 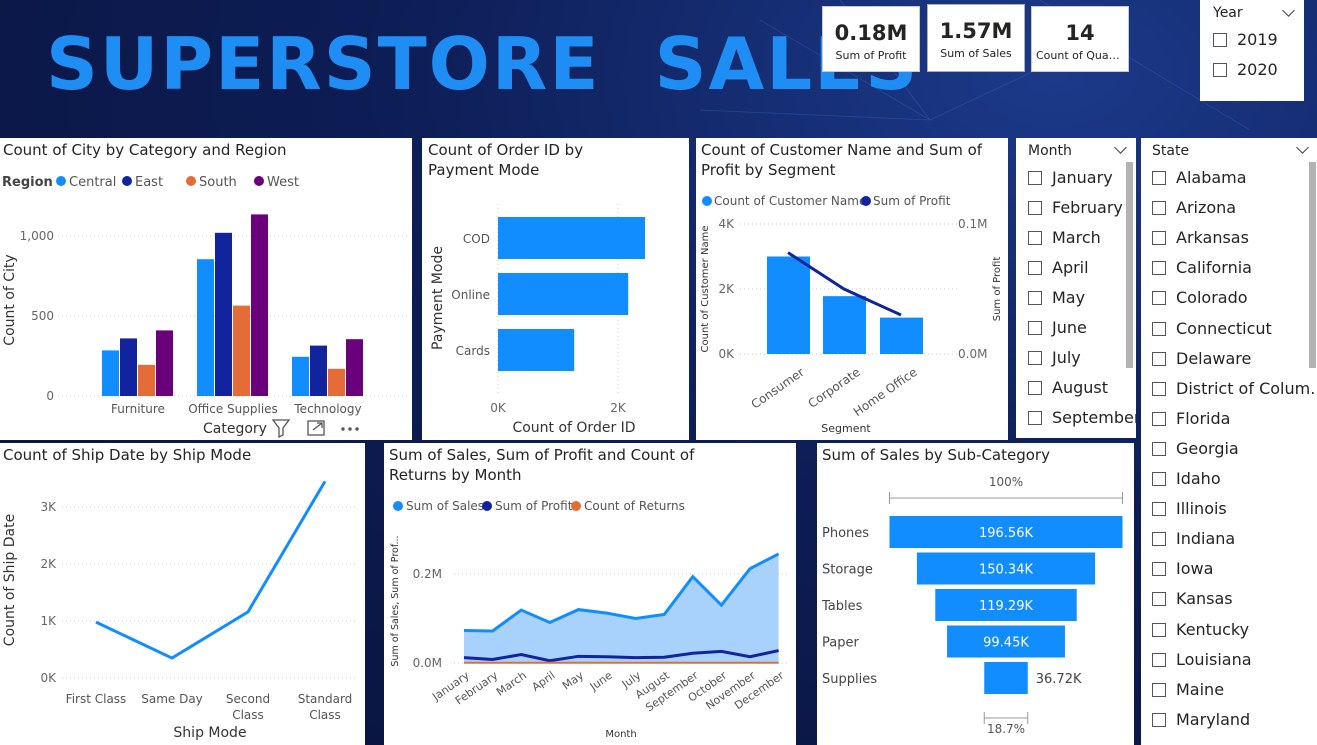 I want to click on state-option: Iowa, so click(x=1182, y=568).